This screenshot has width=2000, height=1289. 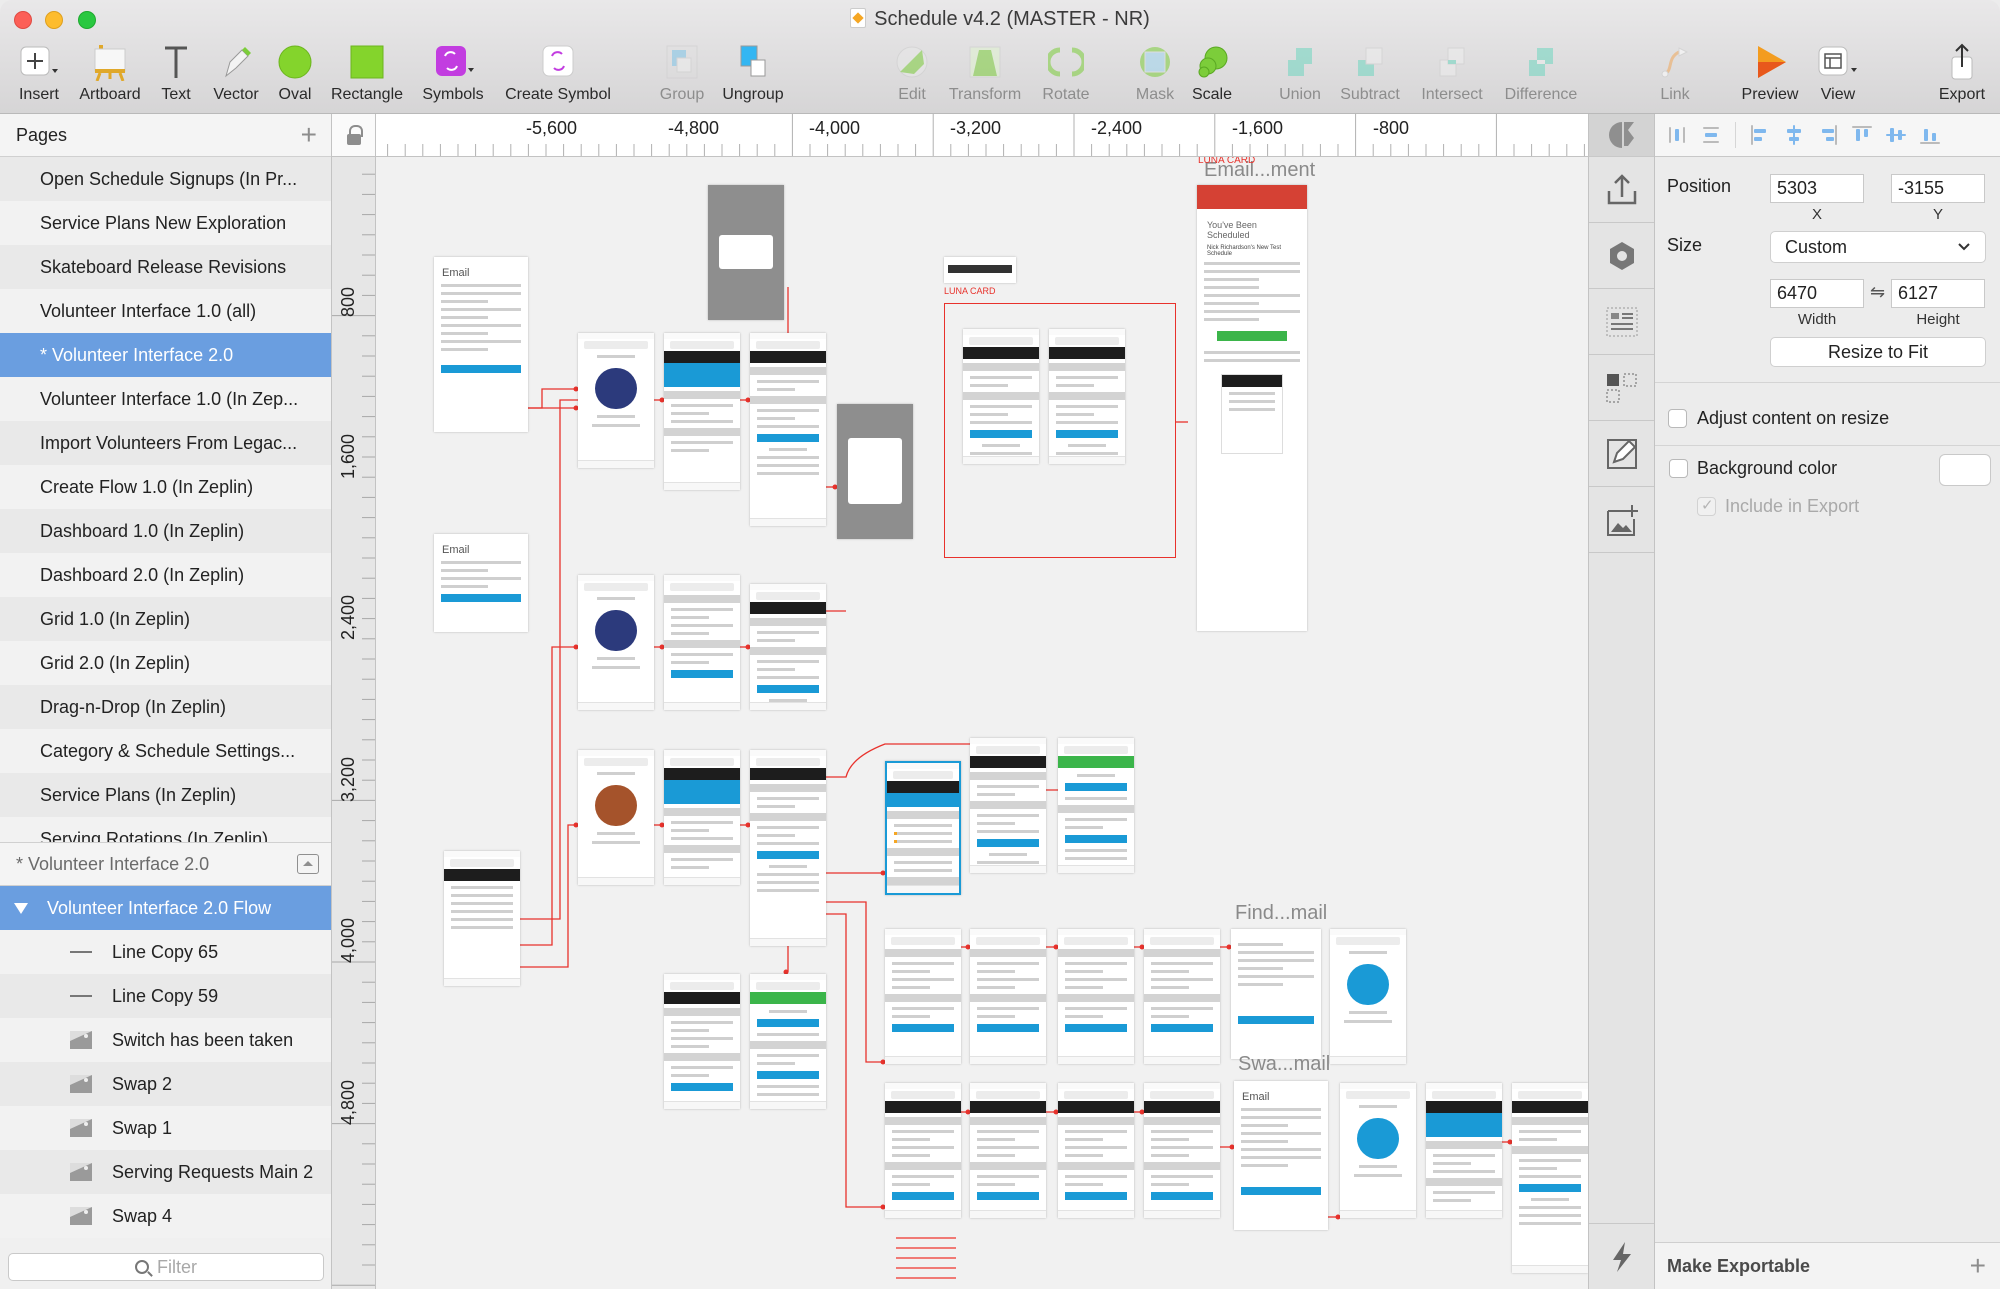 What do you see at coordinates (309, 135) in the screenshot?
I see `add-page-button: +` at bounding box center [309, 135].